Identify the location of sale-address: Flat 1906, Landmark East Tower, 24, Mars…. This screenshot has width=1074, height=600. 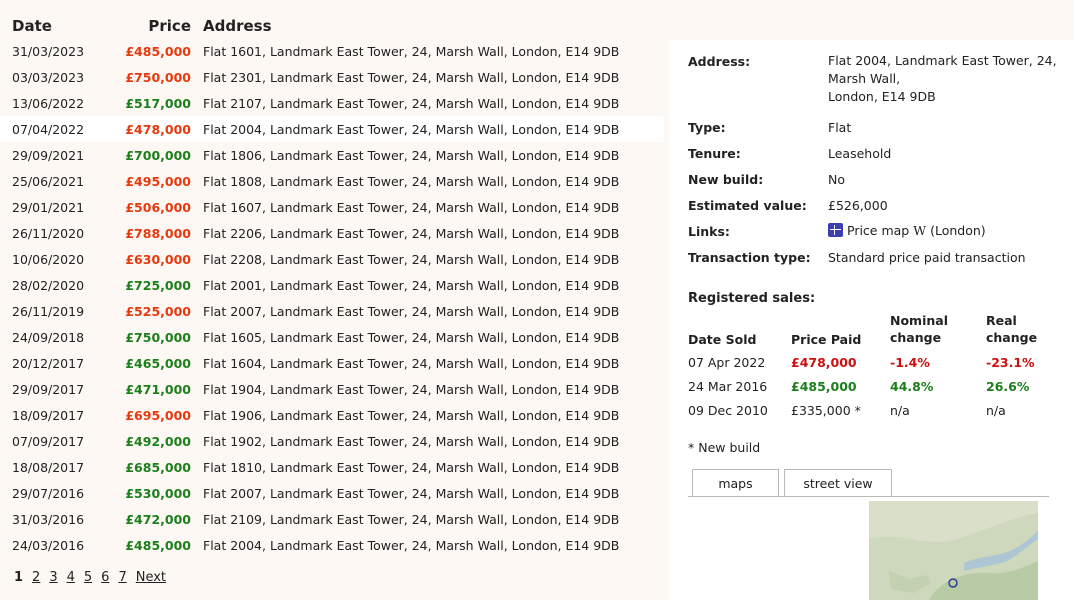
(427, 415).